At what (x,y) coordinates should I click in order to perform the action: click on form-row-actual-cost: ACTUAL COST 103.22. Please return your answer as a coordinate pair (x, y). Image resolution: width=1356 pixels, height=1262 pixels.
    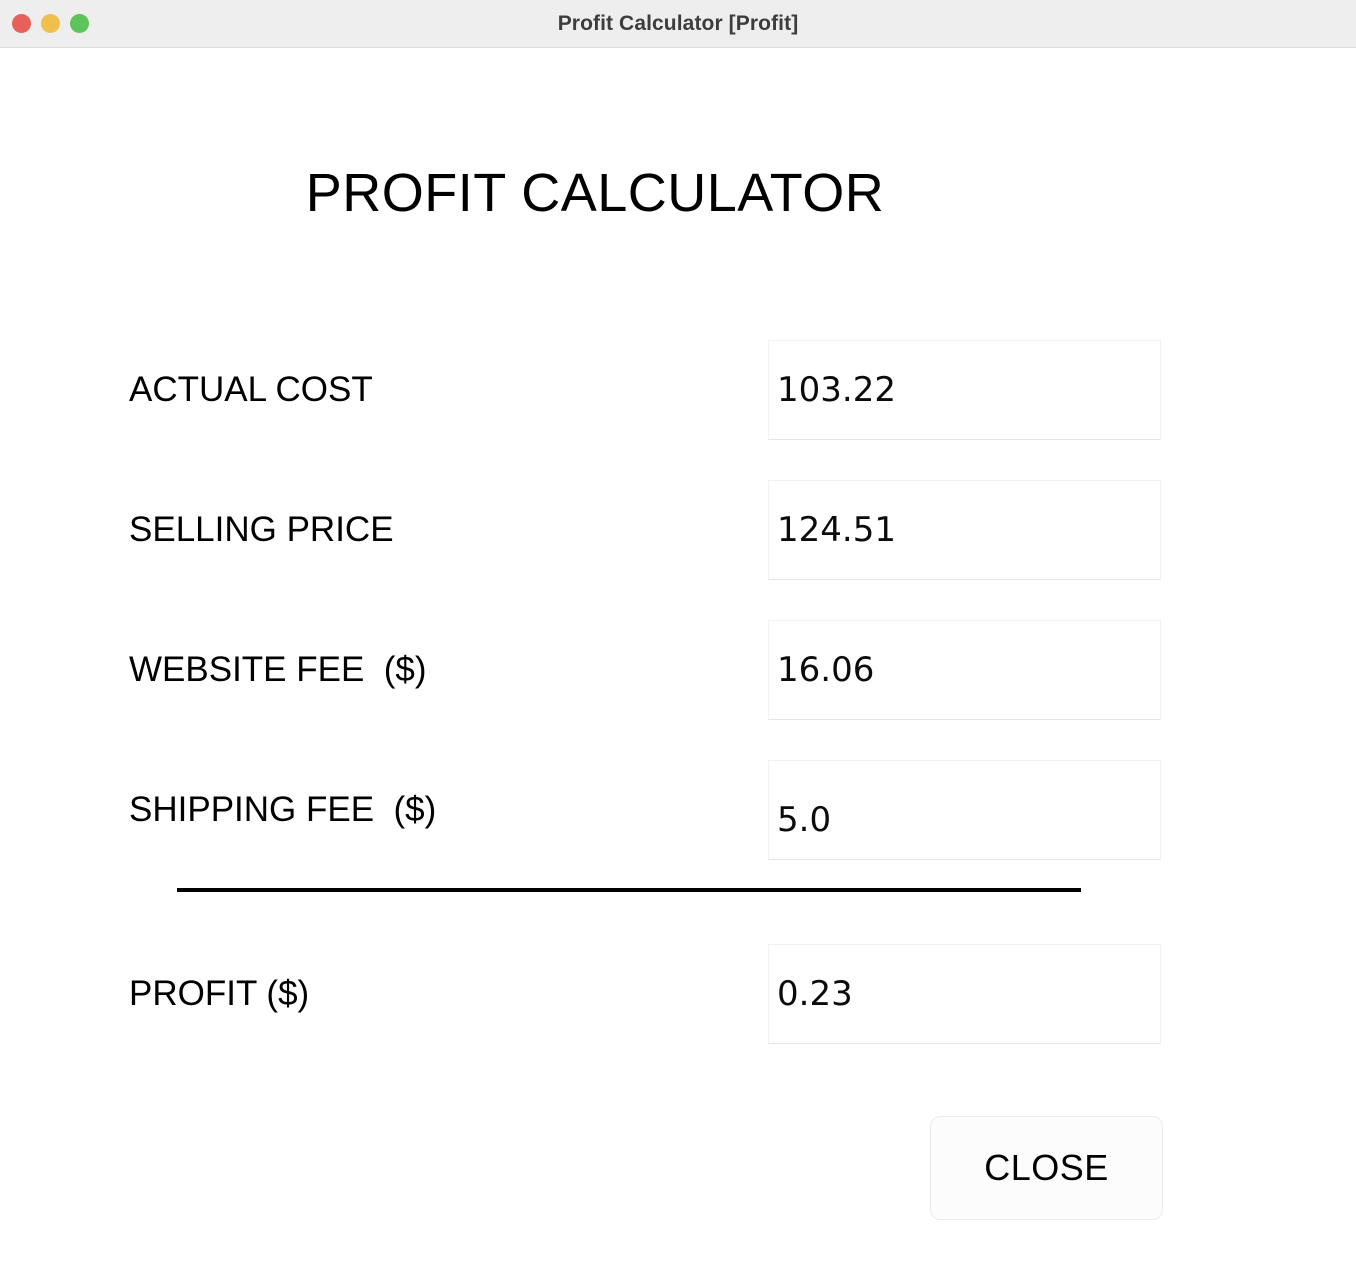
    Looking at the image, I should click on (678, 390).